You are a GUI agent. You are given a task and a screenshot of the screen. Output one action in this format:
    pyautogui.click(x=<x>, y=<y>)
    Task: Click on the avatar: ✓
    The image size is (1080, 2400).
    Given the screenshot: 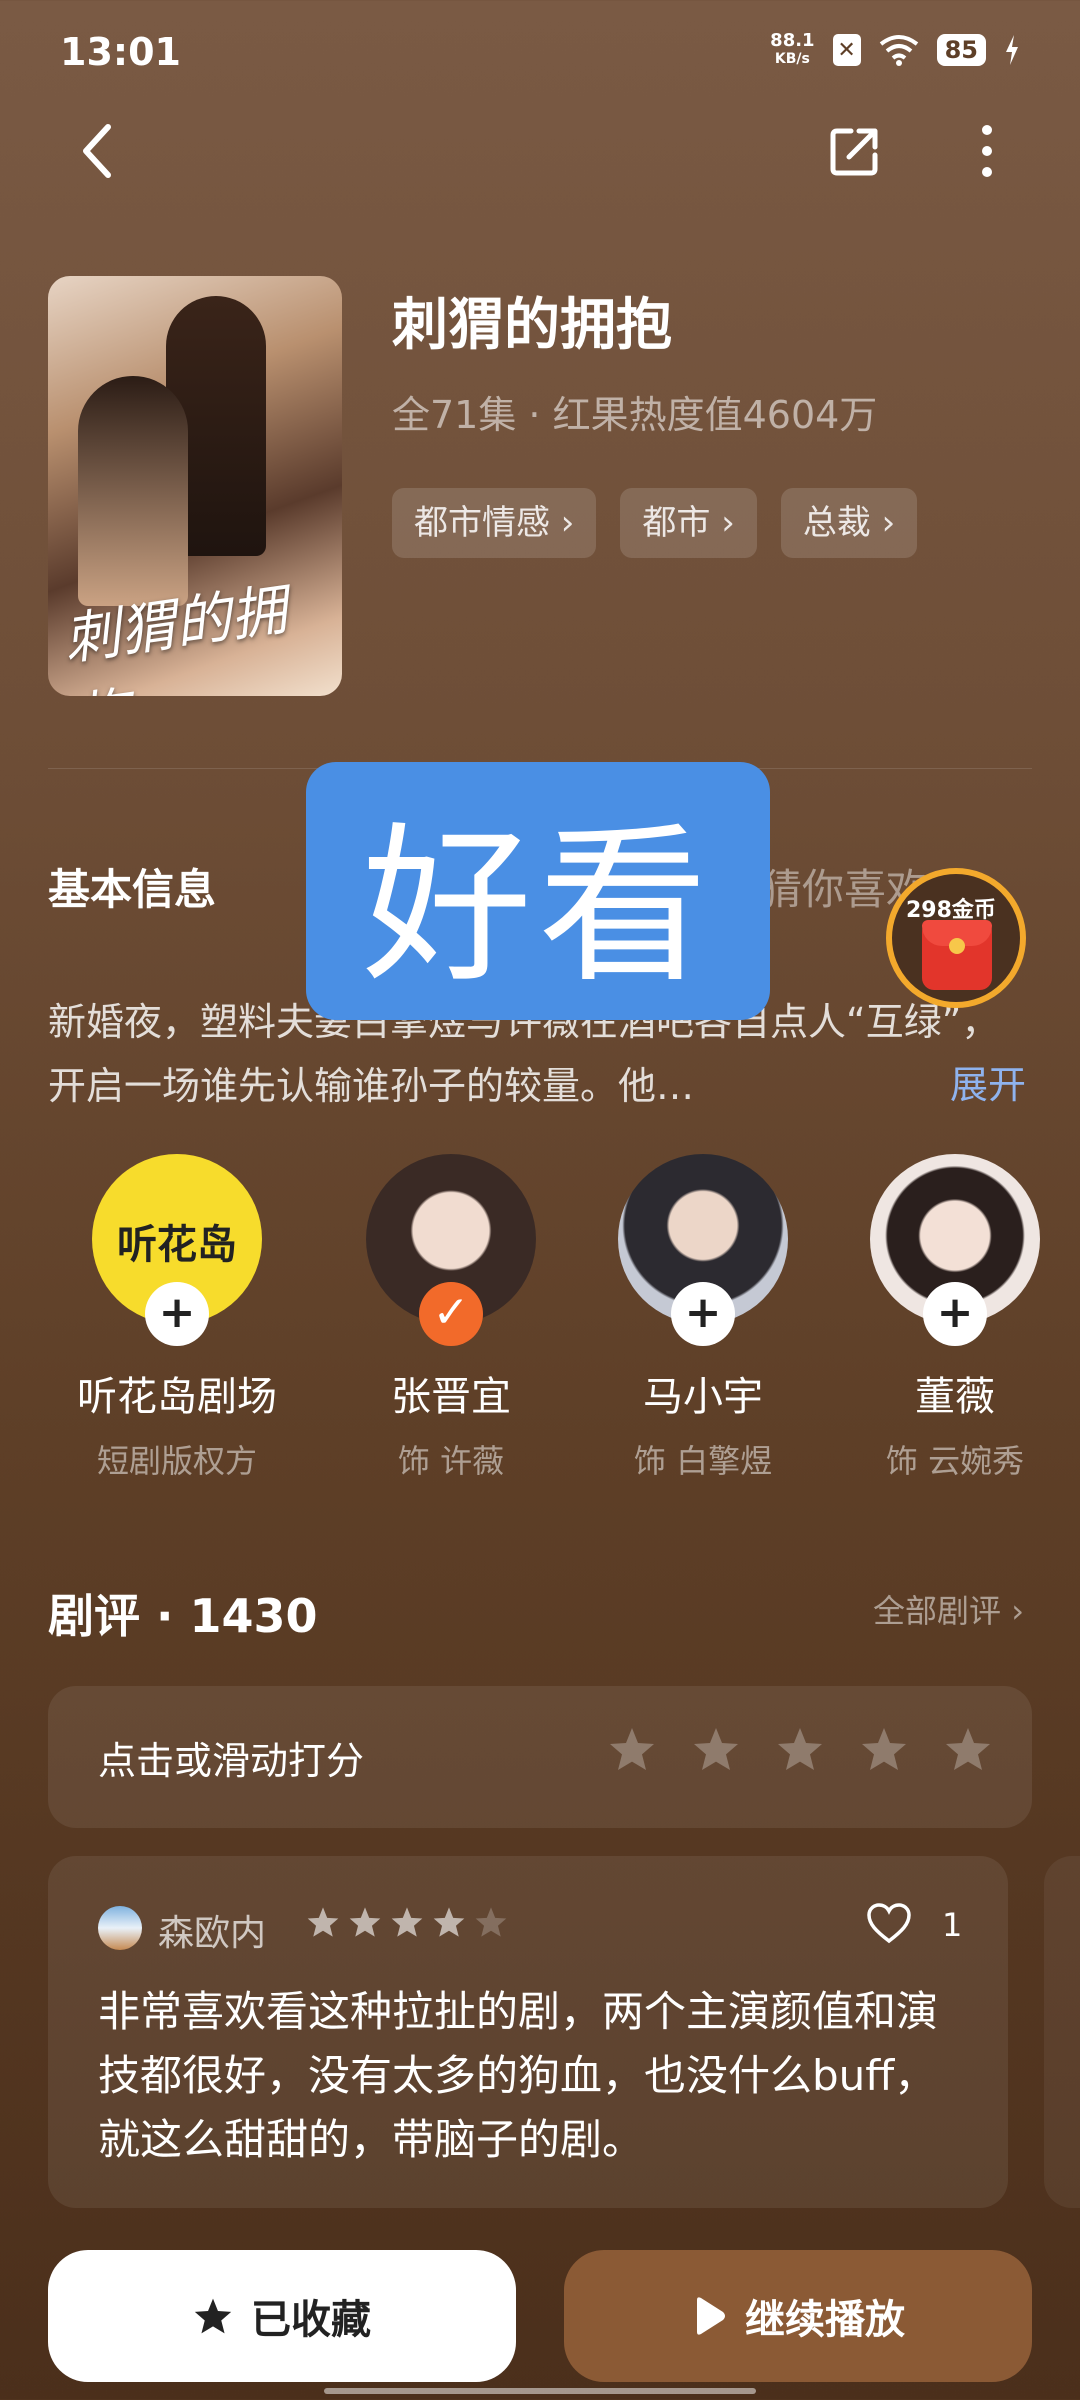 What is the action you would take?
    pyautogui.click(x=451, y=1250)
    